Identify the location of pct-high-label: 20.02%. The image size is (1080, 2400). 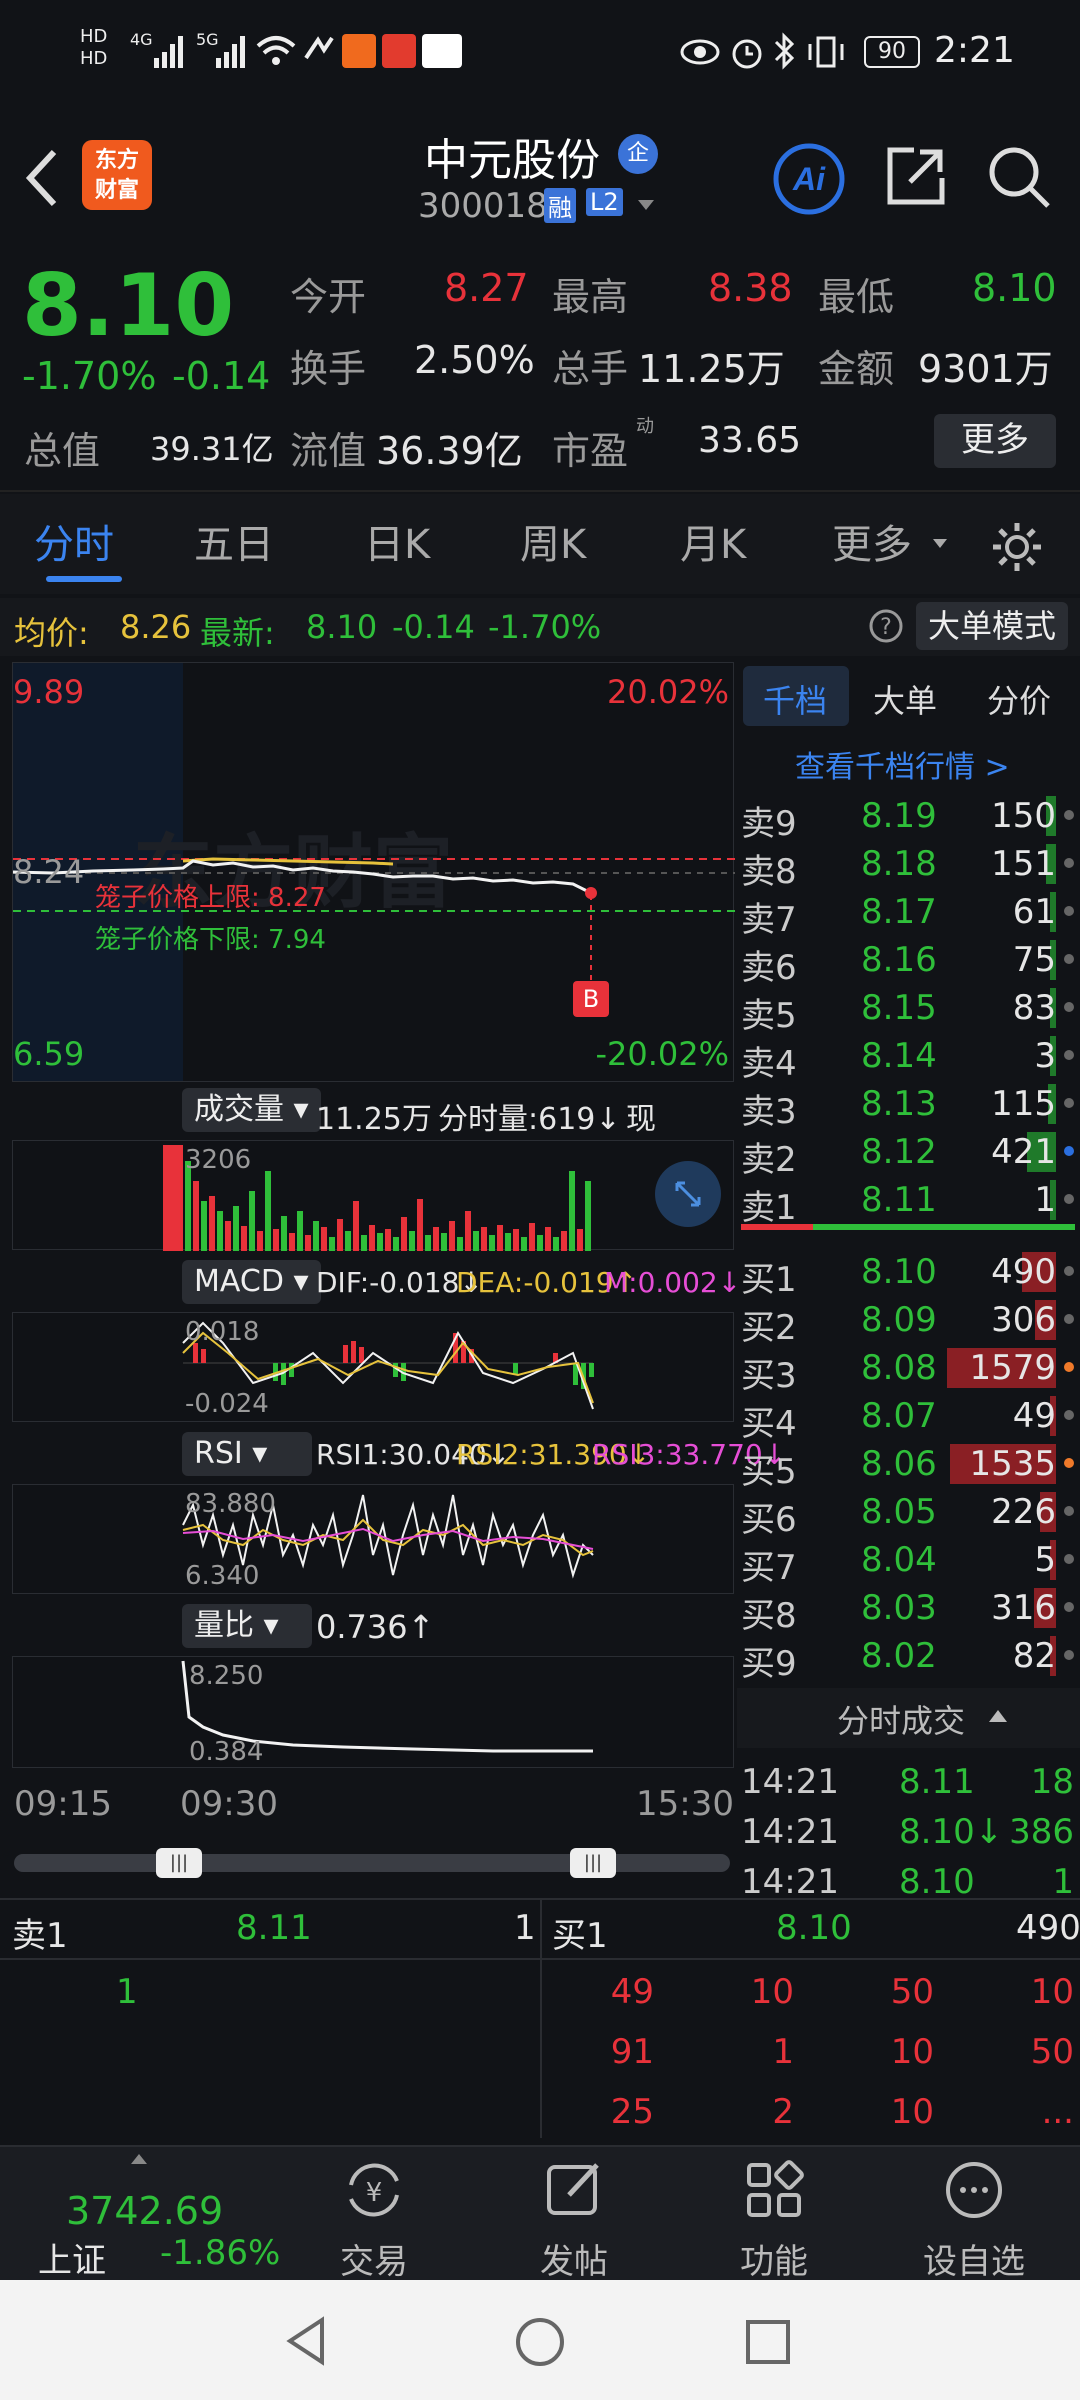
(667, 692).